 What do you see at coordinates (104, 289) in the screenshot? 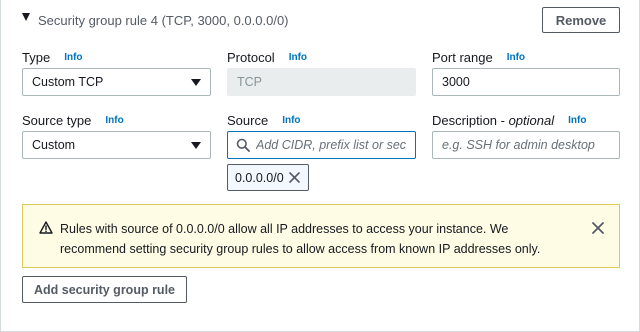
I see `add-security-group-rule-button: Add security group rule` at bounding box center [104, 289].